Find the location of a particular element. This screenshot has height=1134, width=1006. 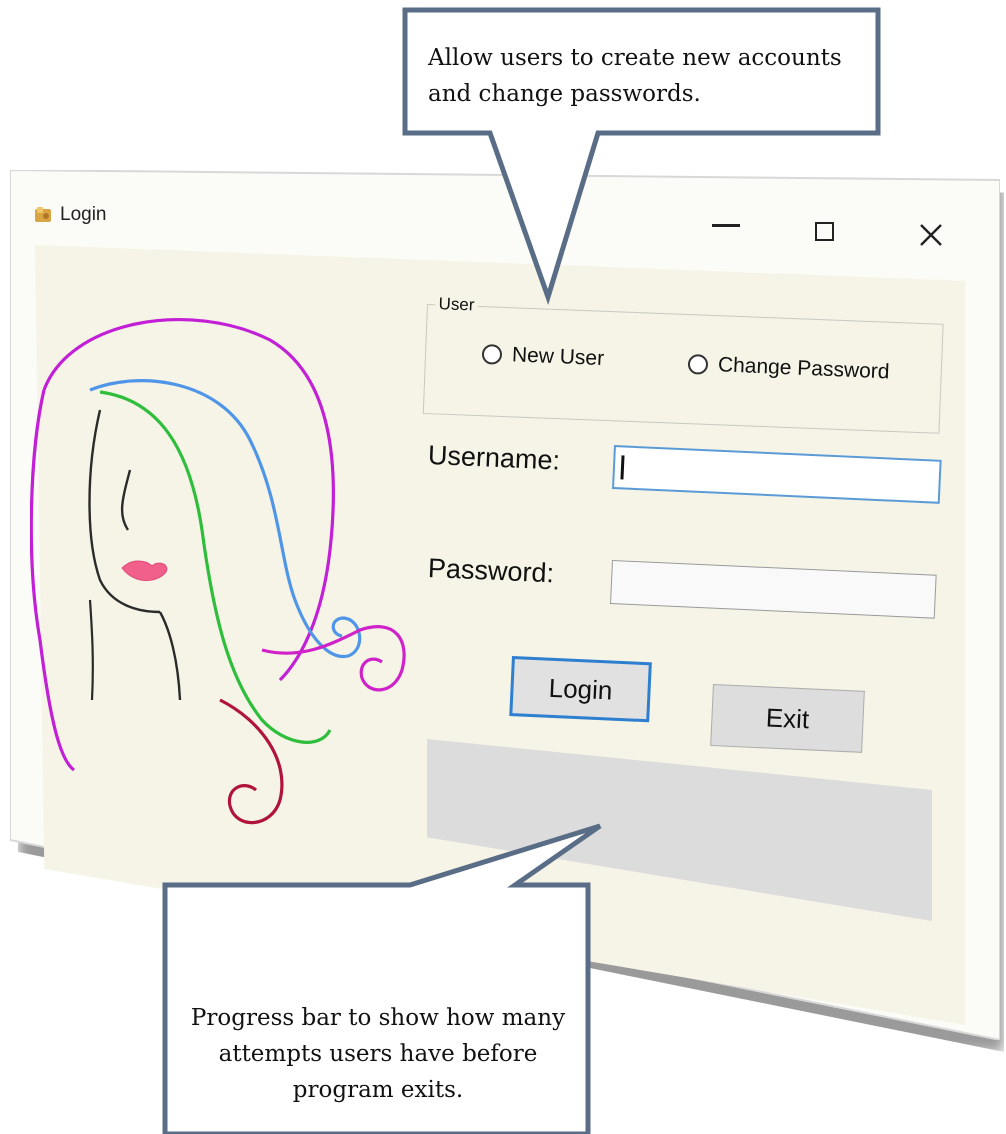

radio-new-user-label: New User is located at coordinates (558, 357).